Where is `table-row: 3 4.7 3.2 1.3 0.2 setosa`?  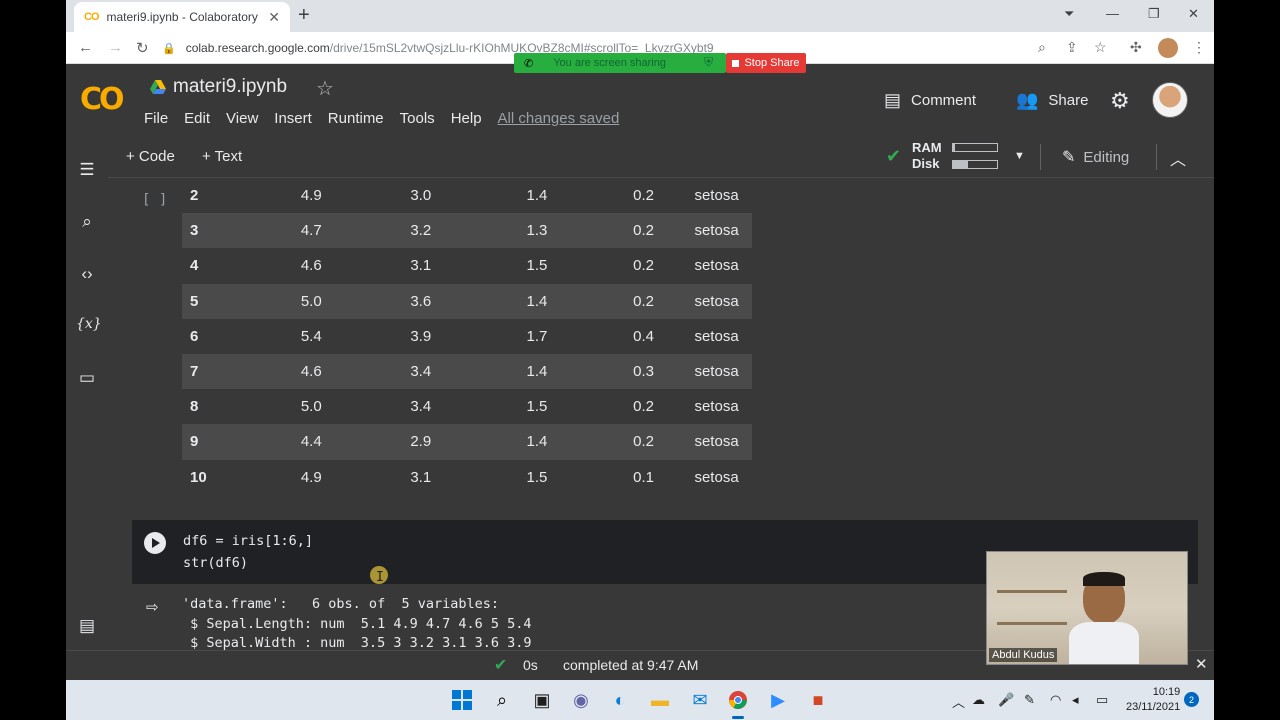 table-row: 3 4.7 3.2 1.3 0.2 setosa is located at coordinates (467, 231).